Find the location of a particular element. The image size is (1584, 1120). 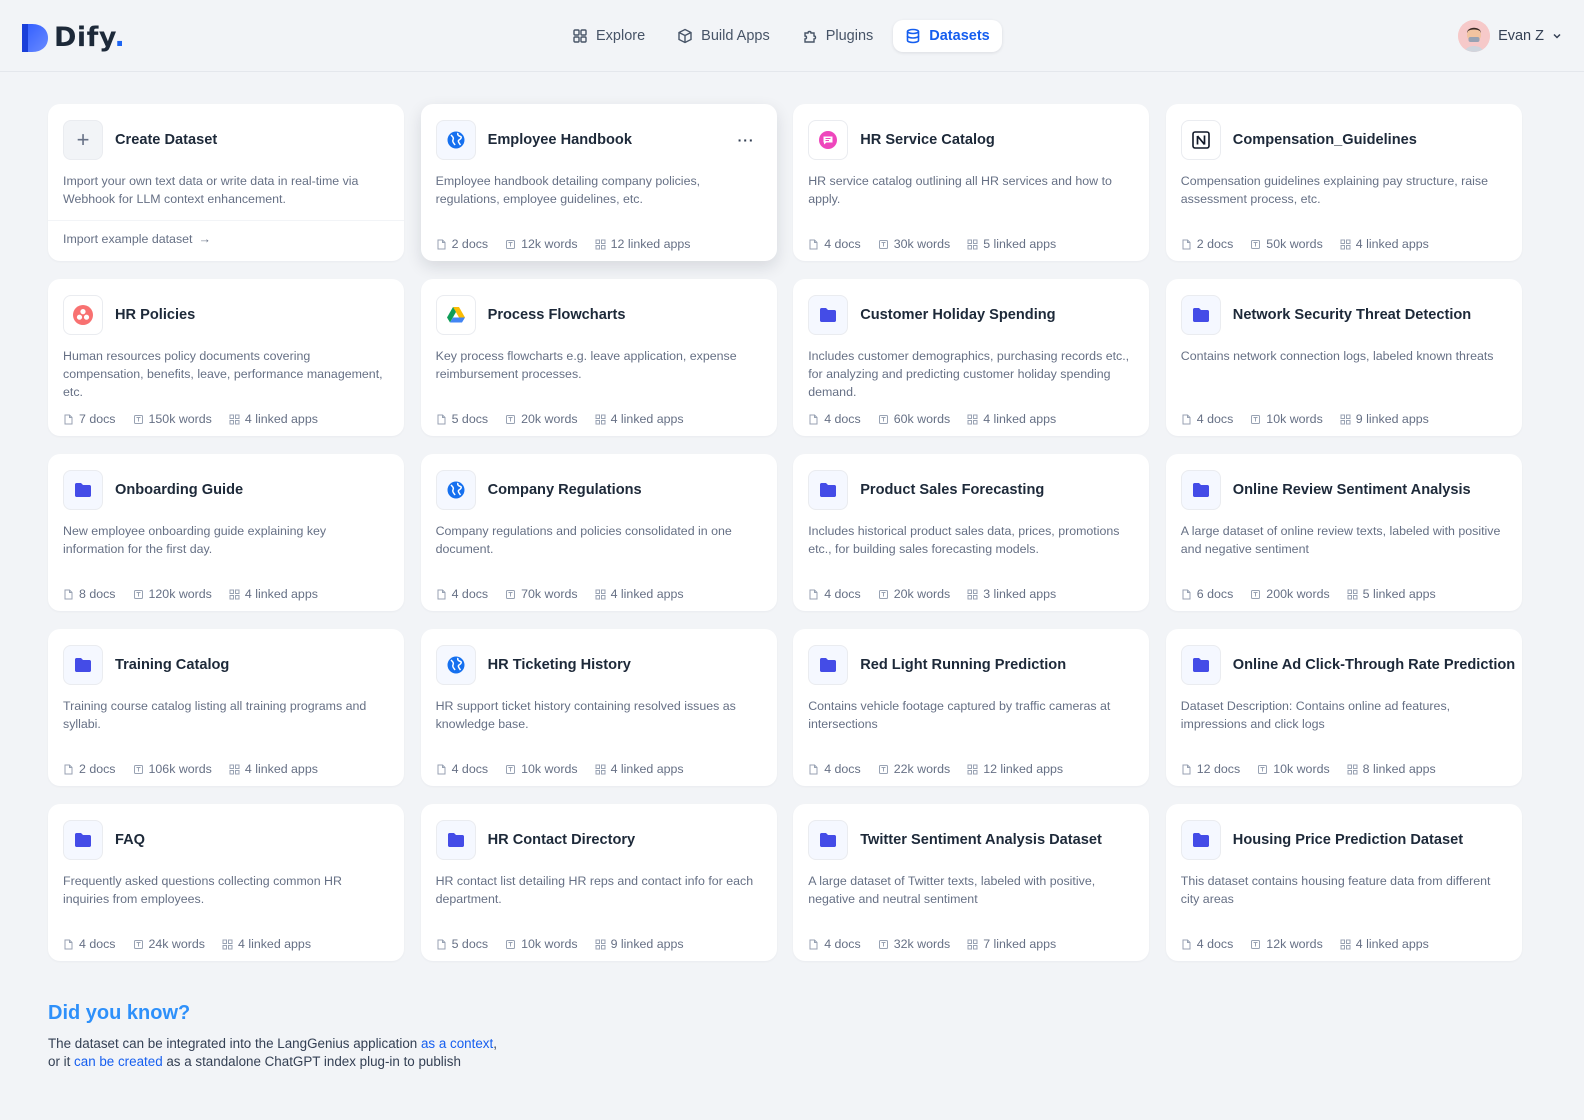

nav-plugins: Plugins is located at coordinates (838, 36).